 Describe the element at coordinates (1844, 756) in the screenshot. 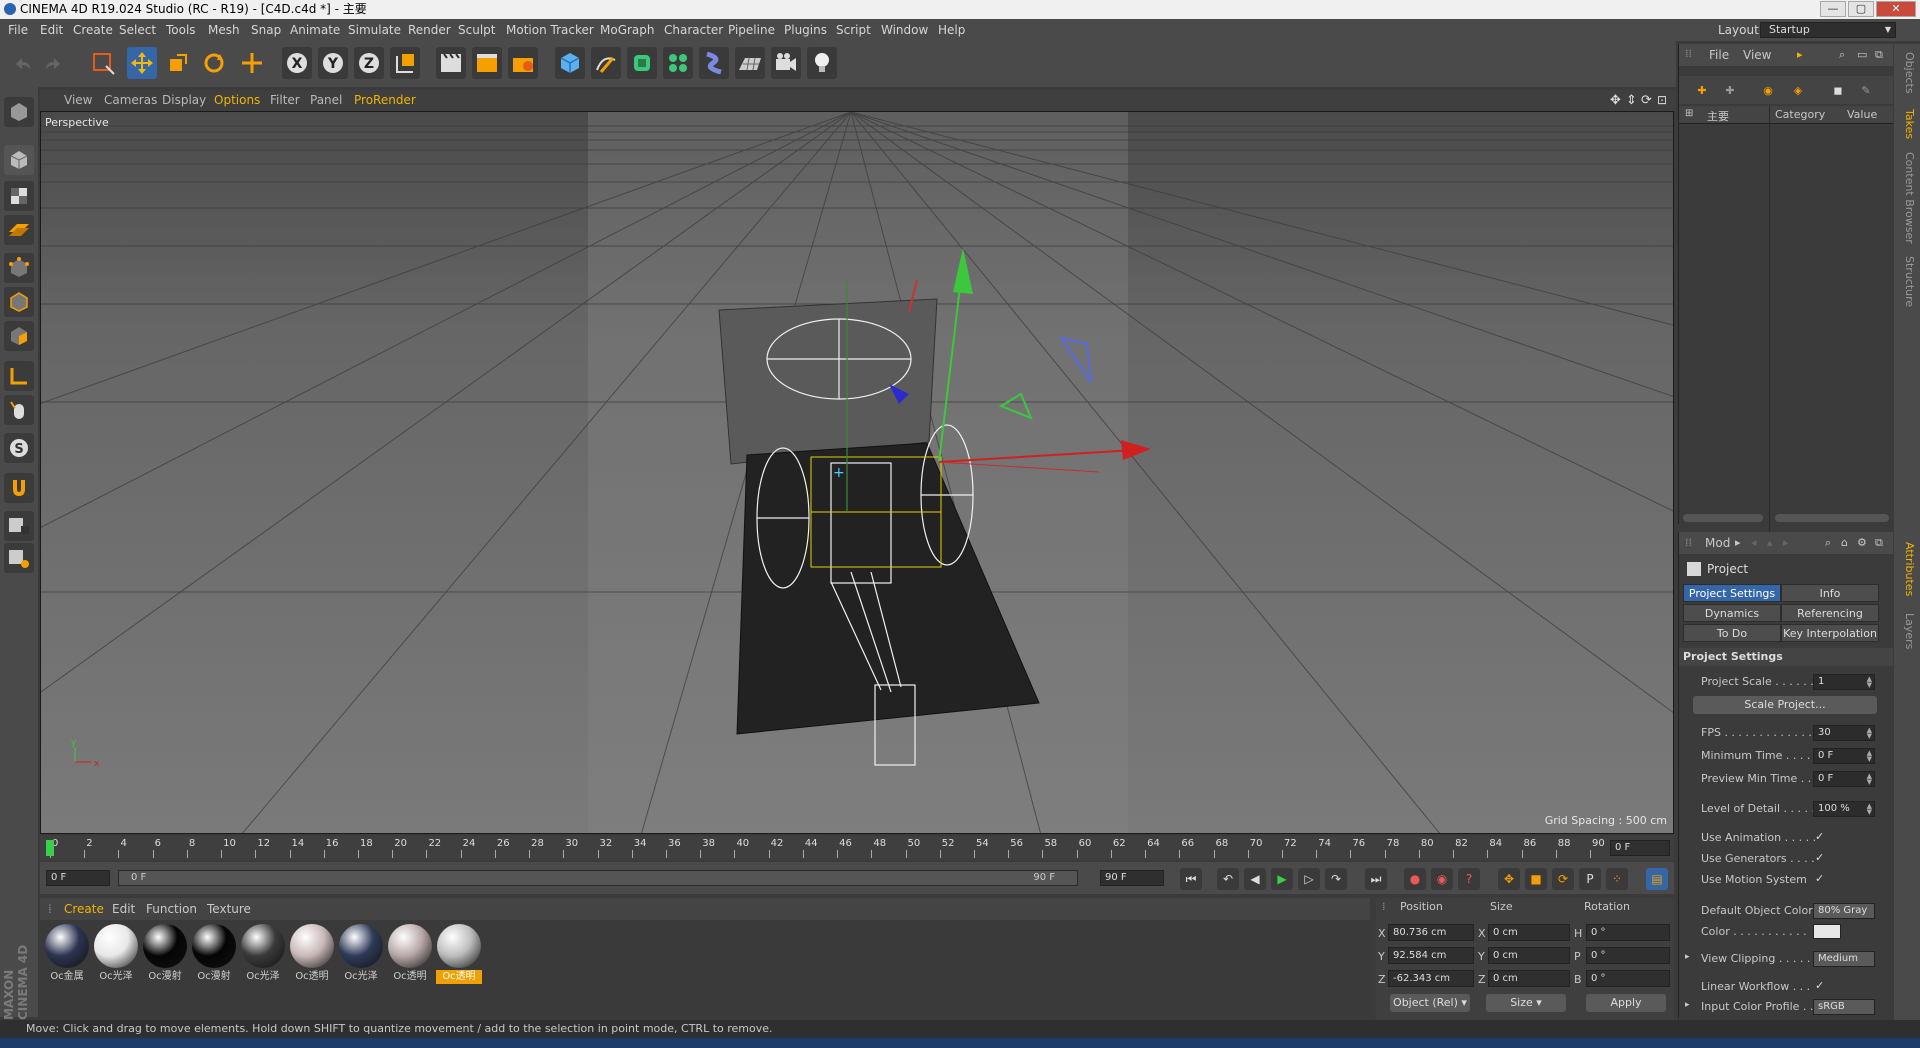

I see `minimum-time-field: 0 F ▲ ▼` at that location.